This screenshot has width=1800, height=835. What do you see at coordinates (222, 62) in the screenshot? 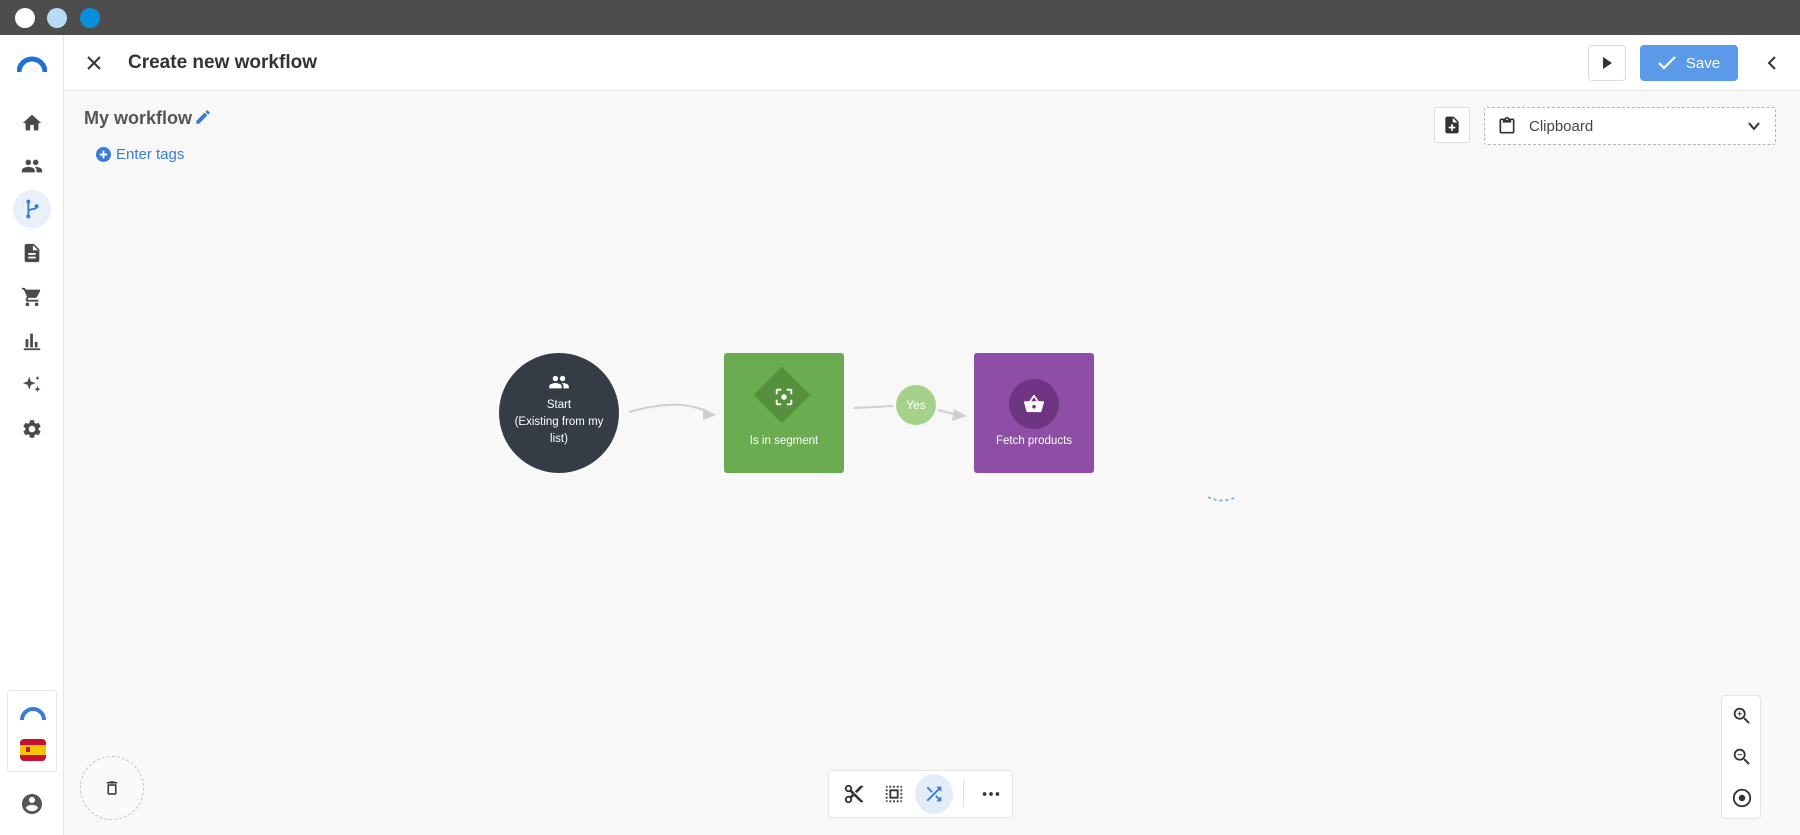
I see `page-title: Create new workflow` at bounding box center [222, 62].